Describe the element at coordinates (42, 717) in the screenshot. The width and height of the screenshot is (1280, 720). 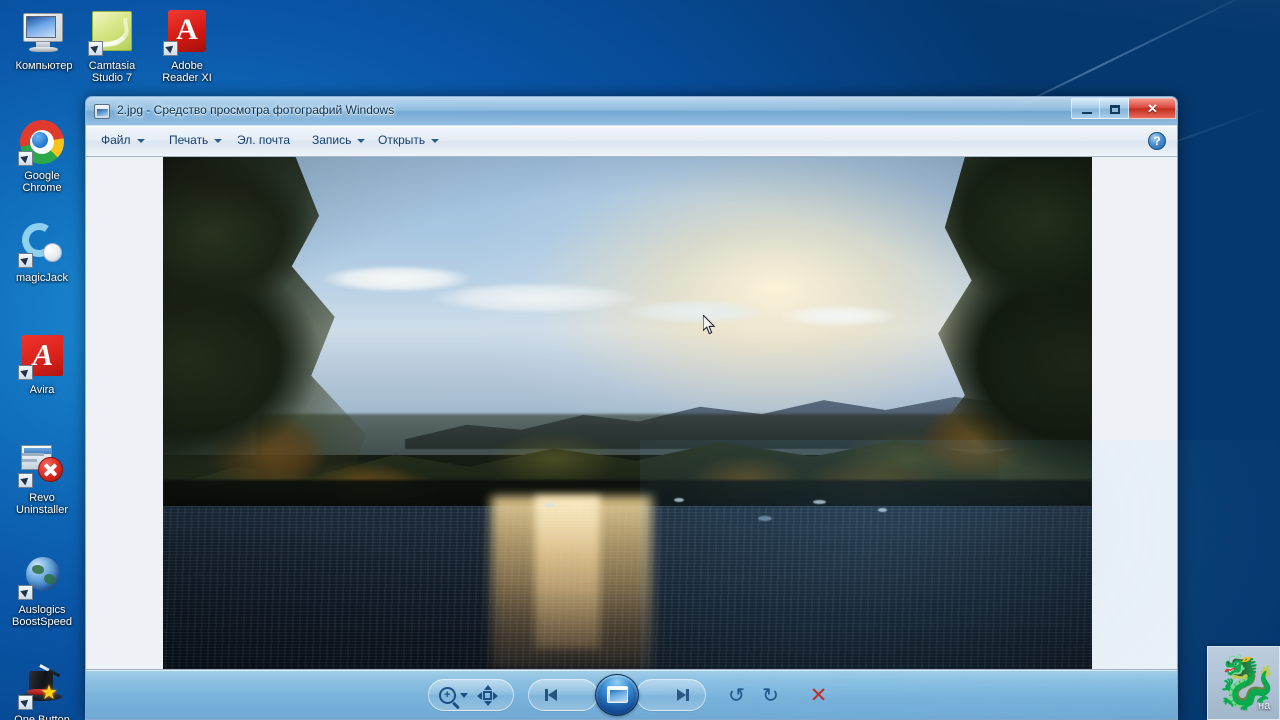
I see `desktop-icon-label: One Button` at that location.